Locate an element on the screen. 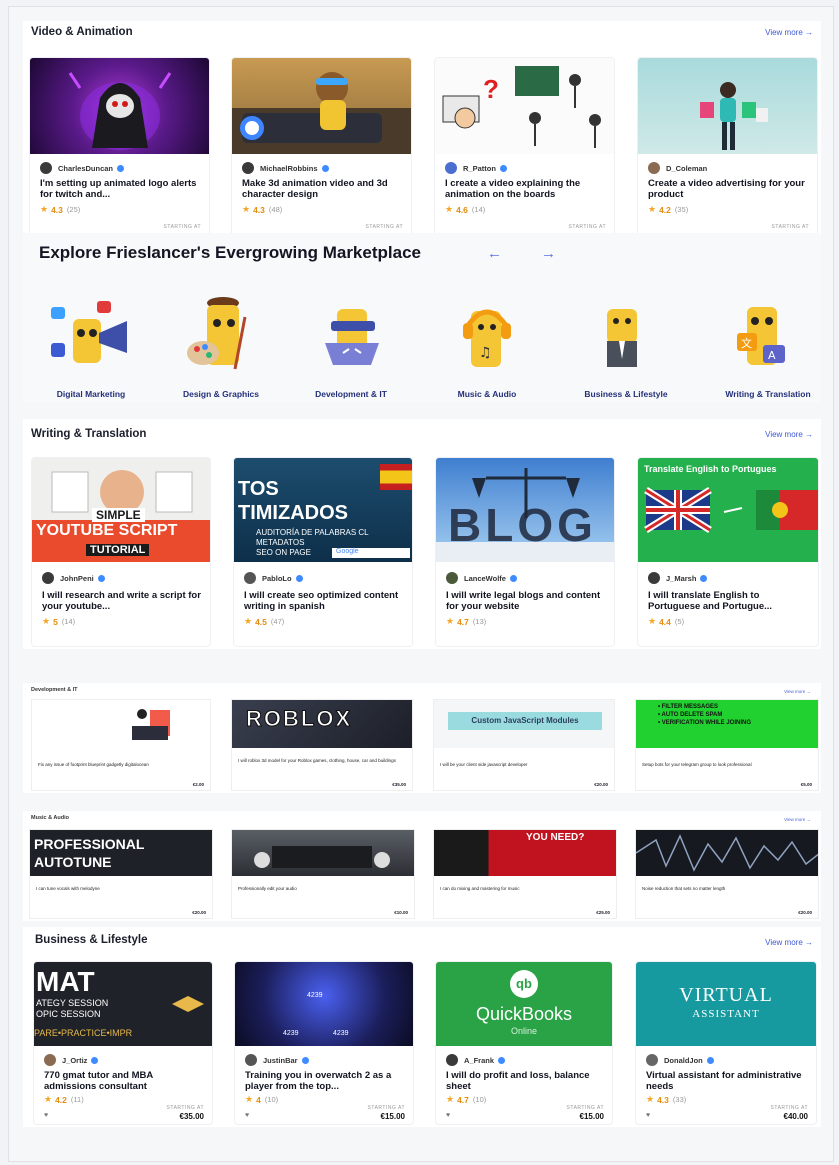 This screenshot has height=1165, width=839. starting-at-label: STARTING AT is located at coordinates (185, 1108).